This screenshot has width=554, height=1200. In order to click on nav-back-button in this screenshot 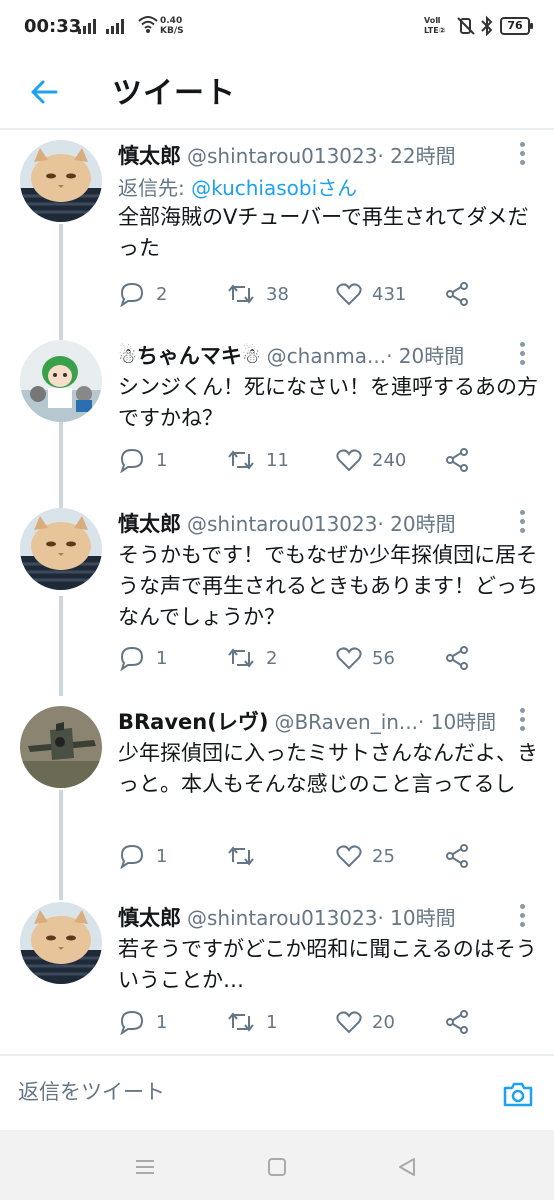, I will do `click(407, 1167)`.